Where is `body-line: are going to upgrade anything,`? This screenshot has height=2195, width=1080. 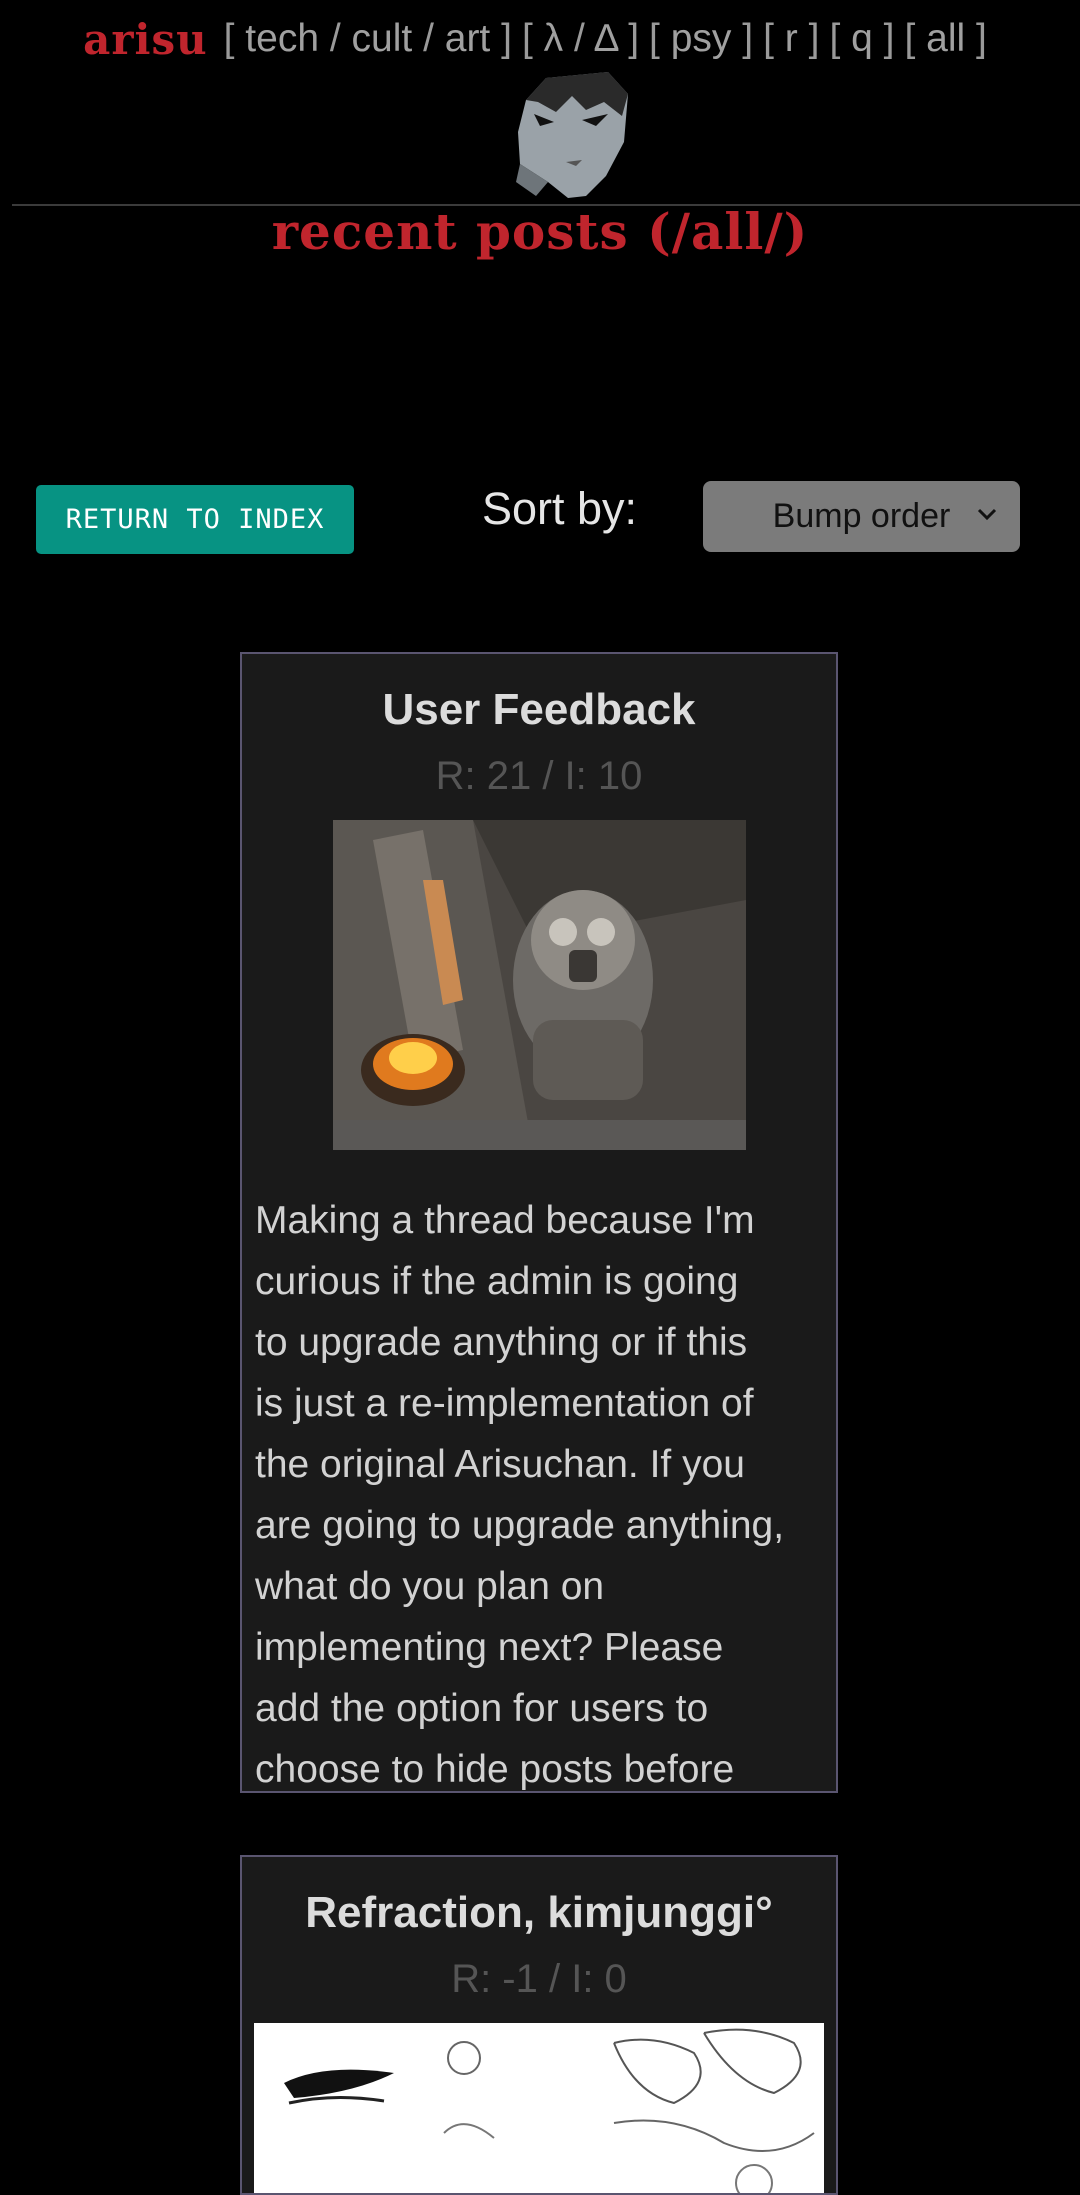
body-line: are going to upgrade anything, is located at coordinates (520, 1525).